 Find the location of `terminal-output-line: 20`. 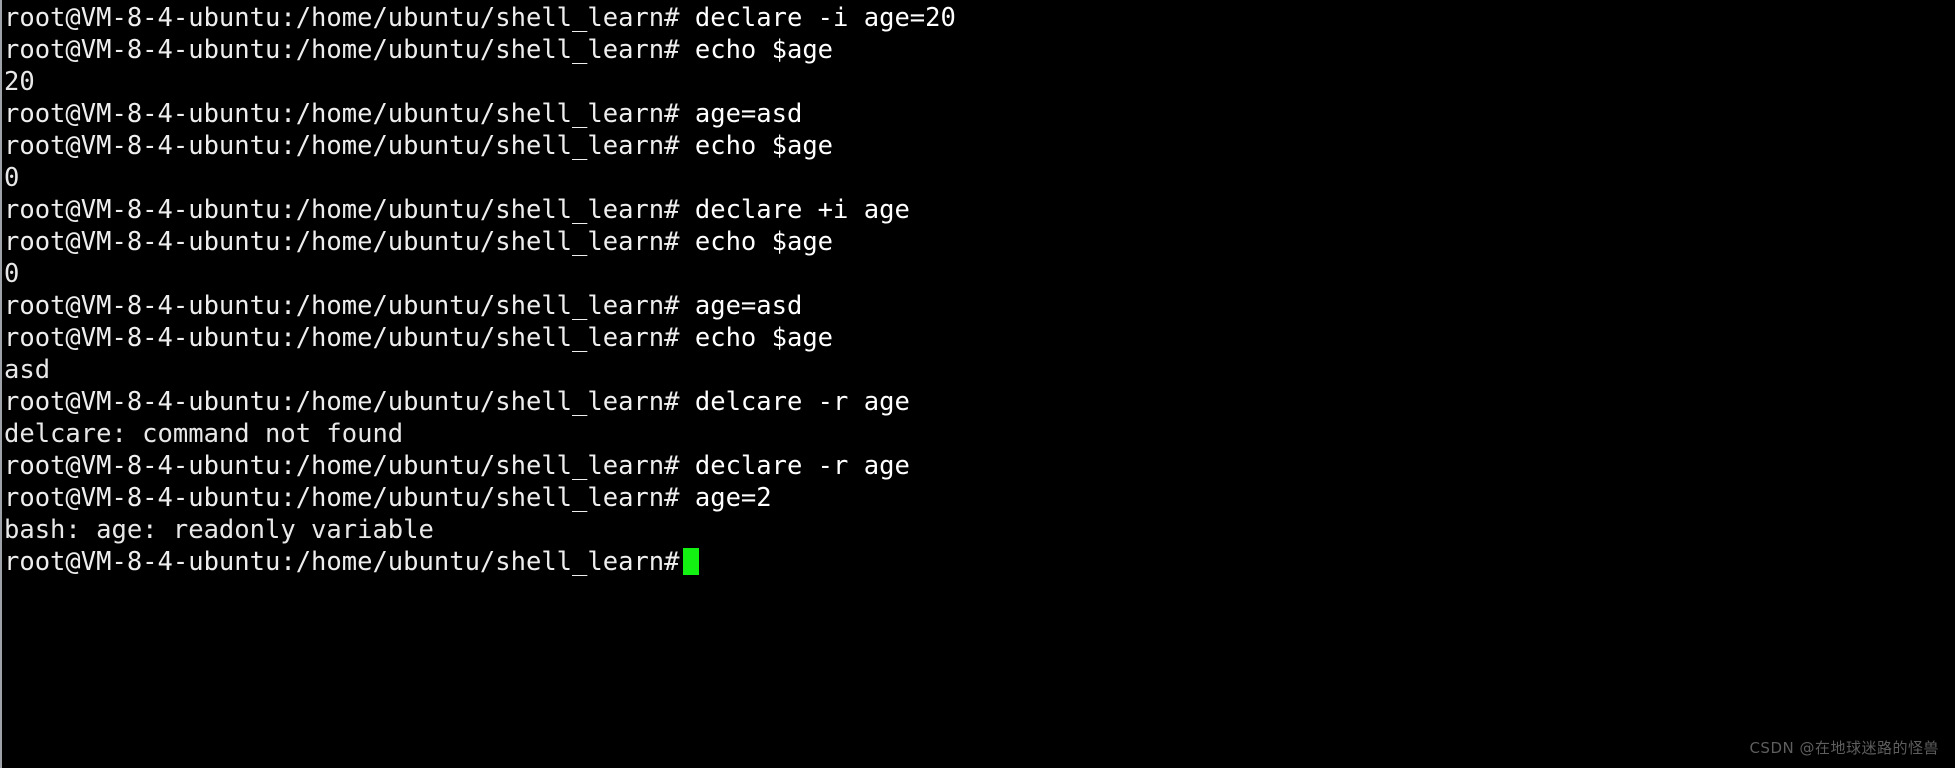

terminal-output-line: 20 is located at coordinates (979, 82).